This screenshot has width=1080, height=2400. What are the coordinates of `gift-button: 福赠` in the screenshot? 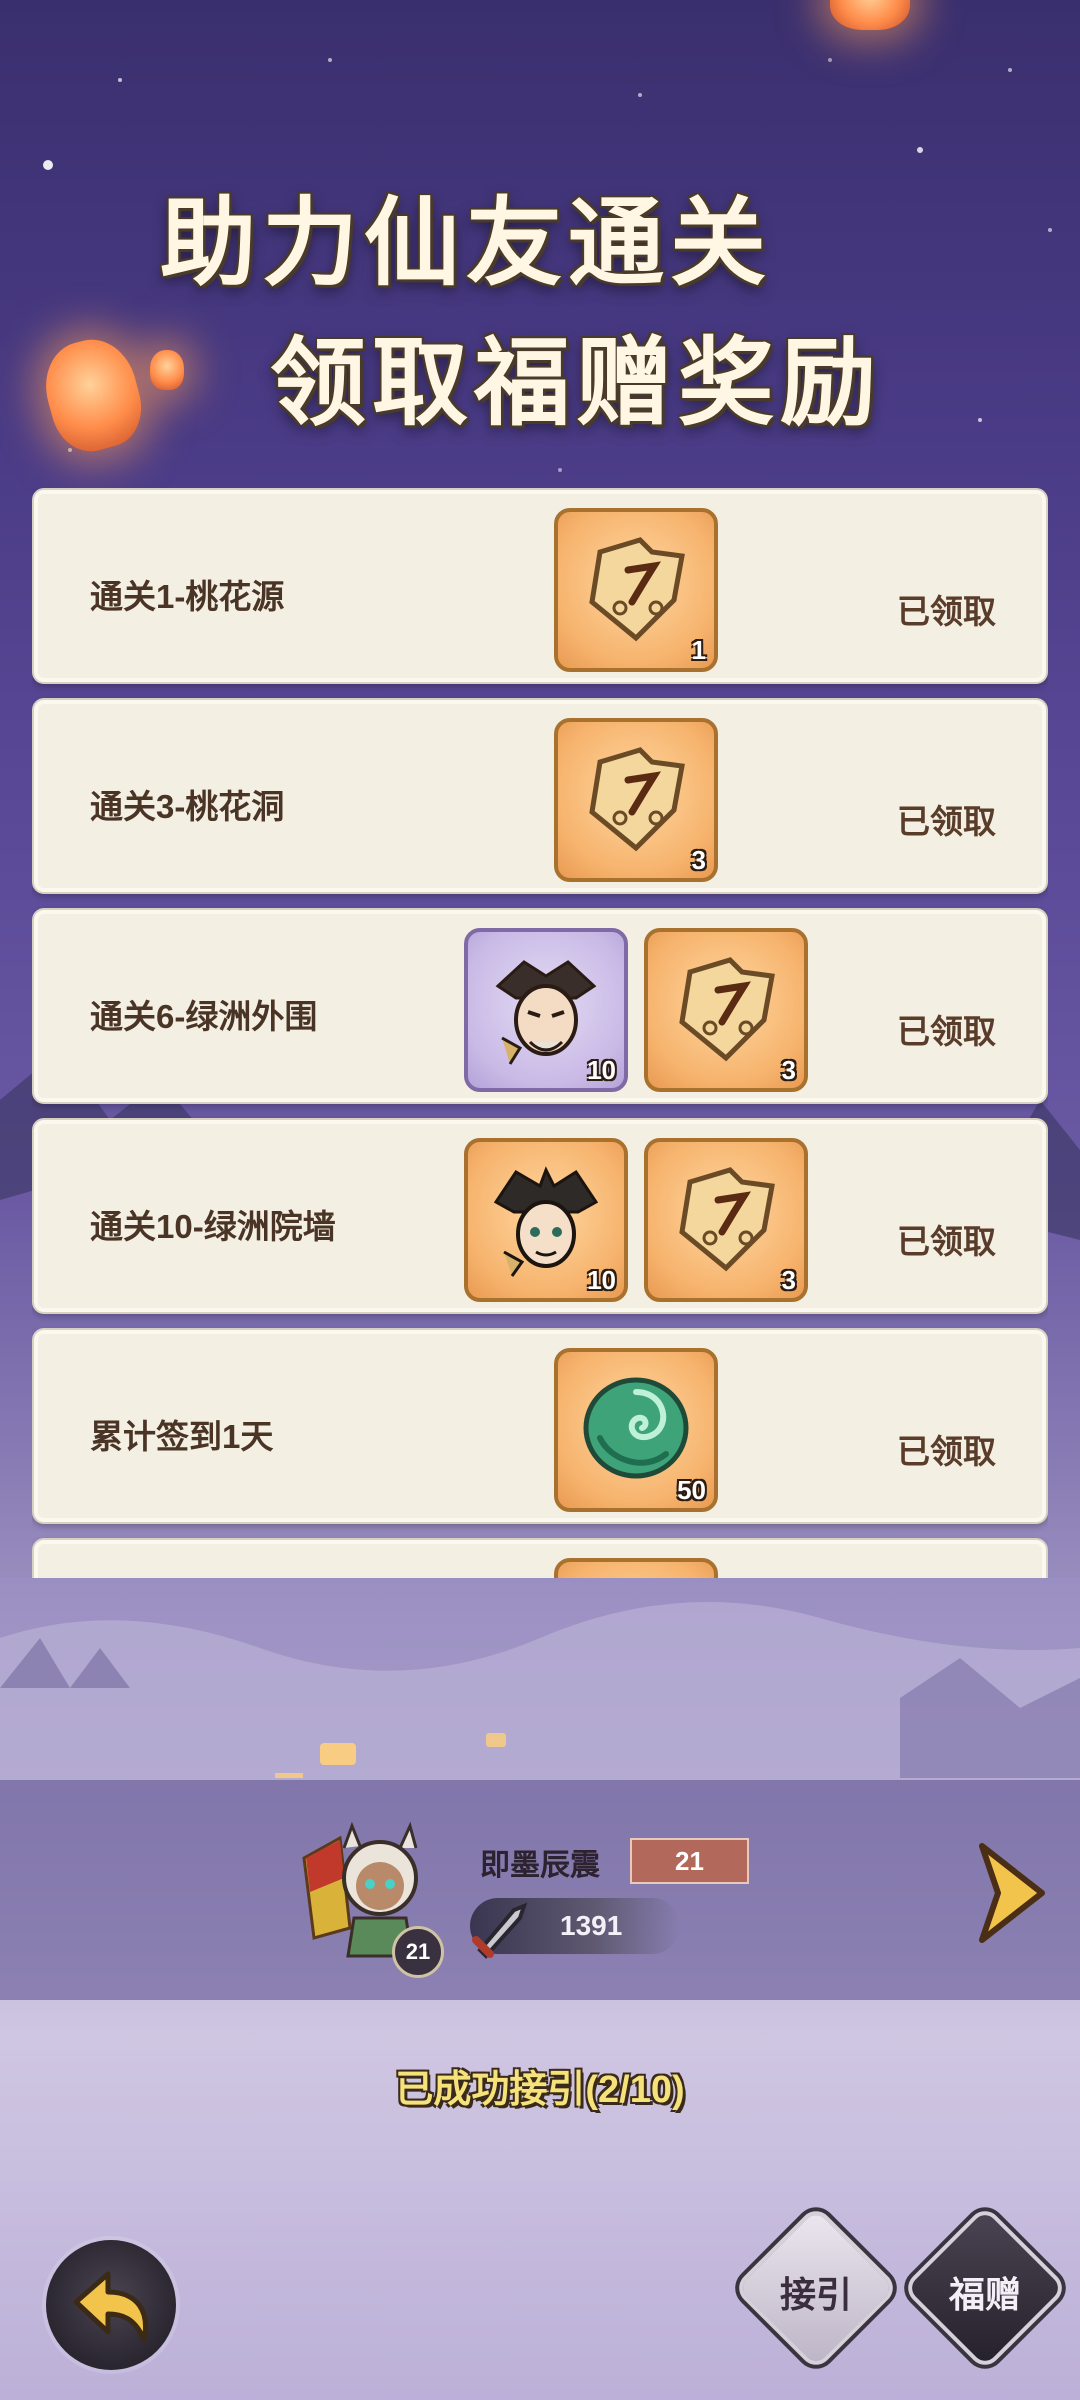 It's located at (985, 2288).